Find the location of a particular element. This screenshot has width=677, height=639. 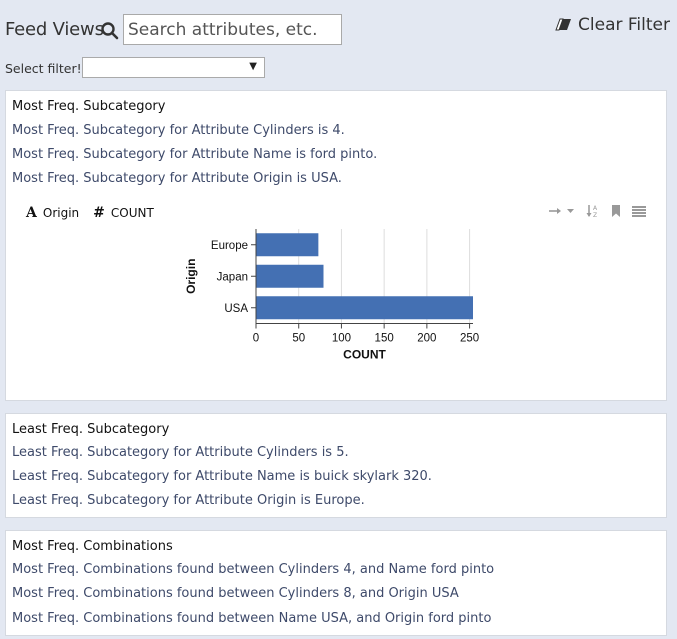

list-button is located at coordinates (639, 211).